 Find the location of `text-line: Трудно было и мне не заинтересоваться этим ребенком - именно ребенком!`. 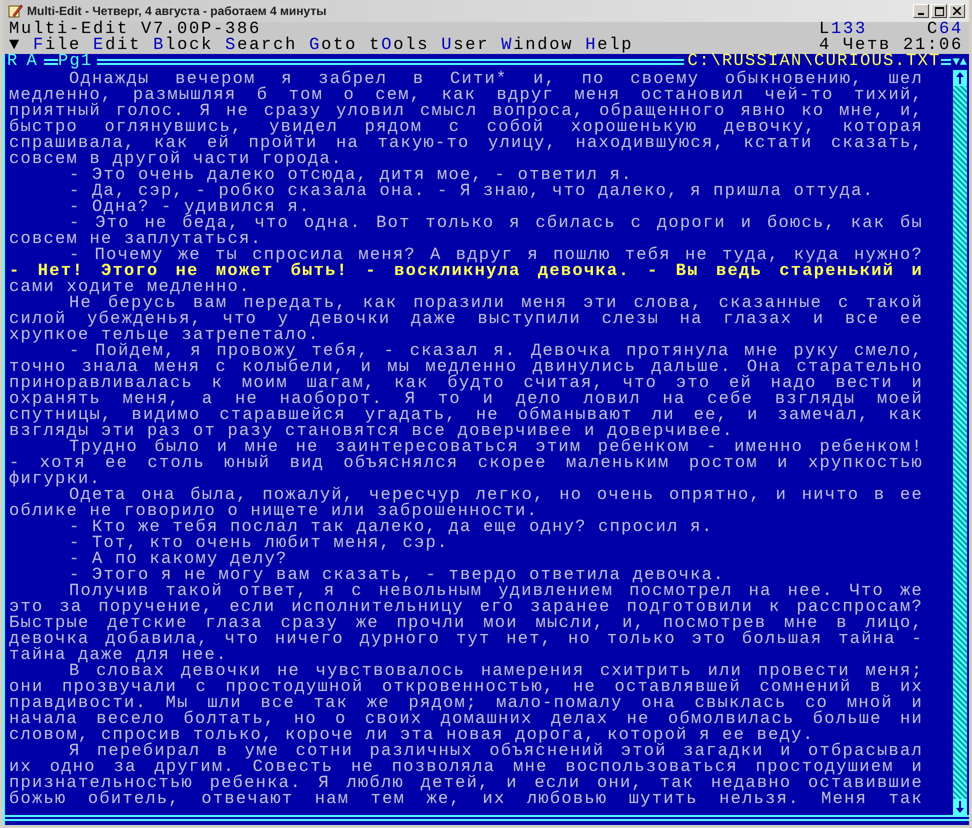

text-line: Трудно было и мне не заинтересоваться этим ребенком - именно ребенком! is located at coordinates (496, 448).